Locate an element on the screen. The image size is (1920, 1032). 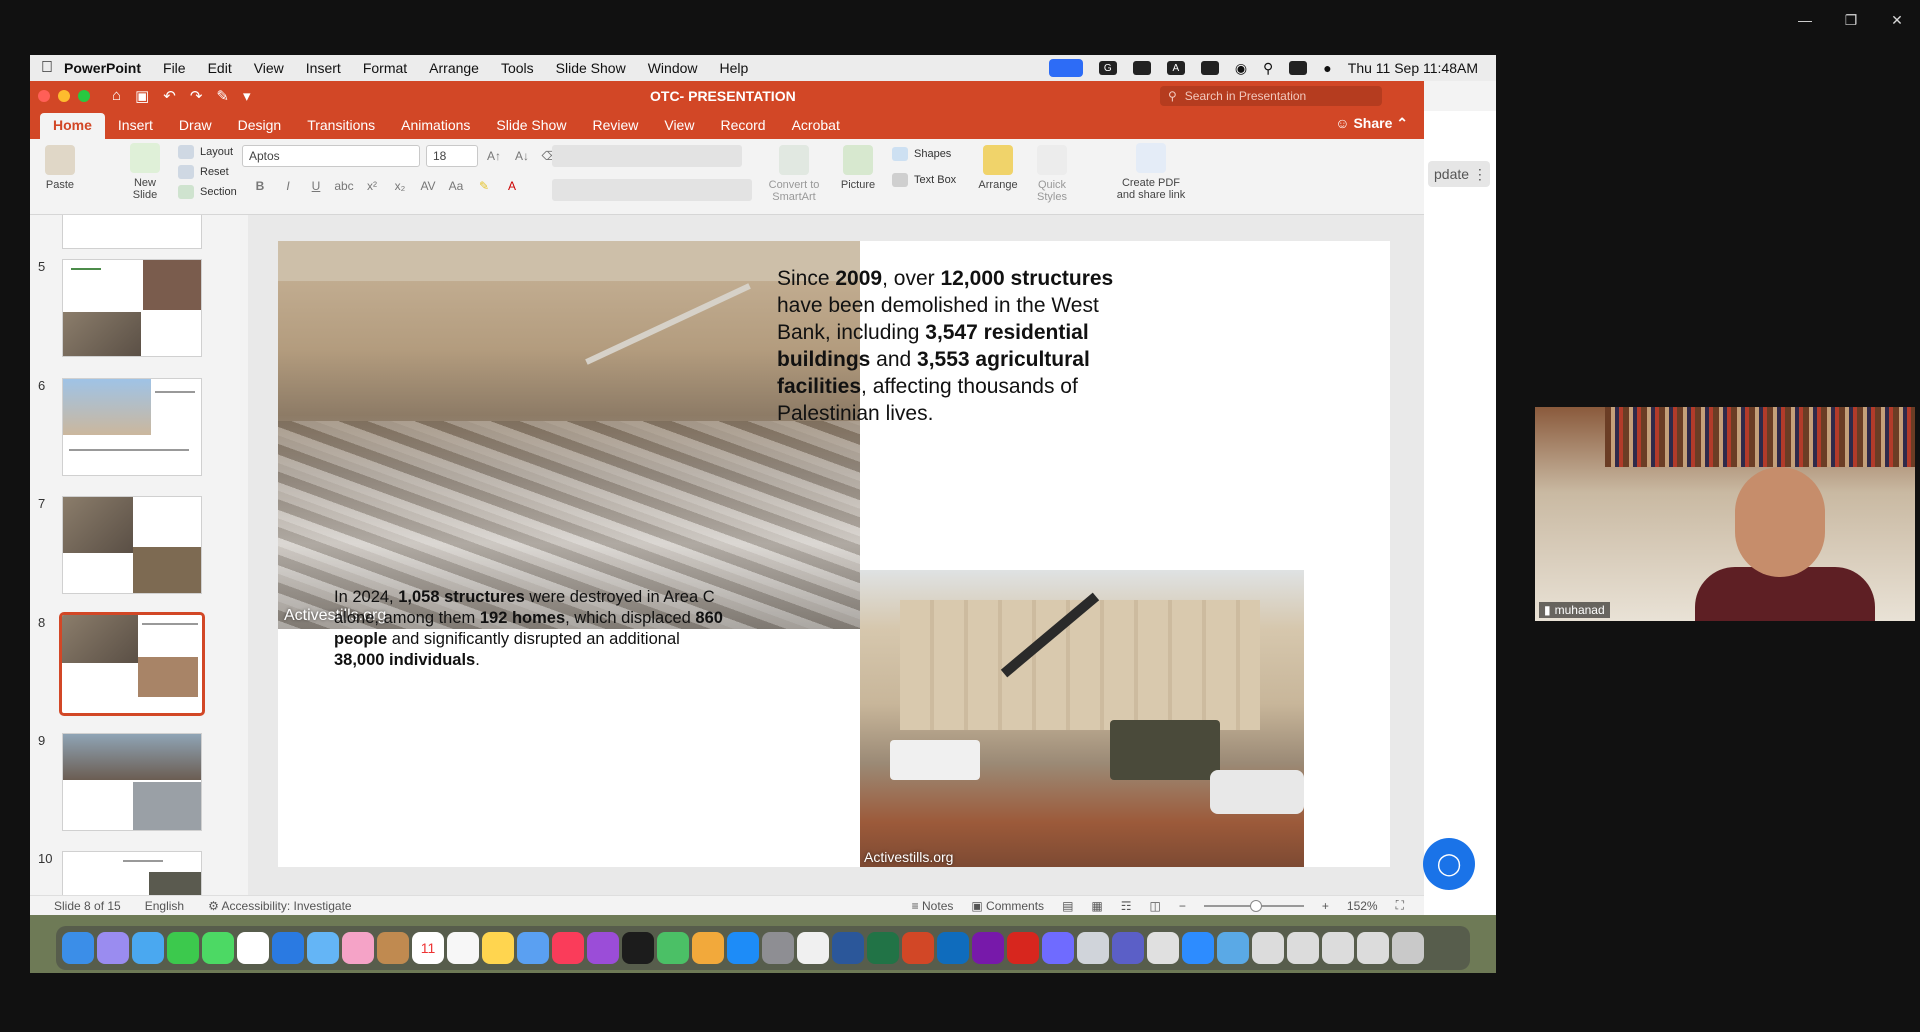
fit-slide-icon: ⛶ is located at coordinates (1400, 905).